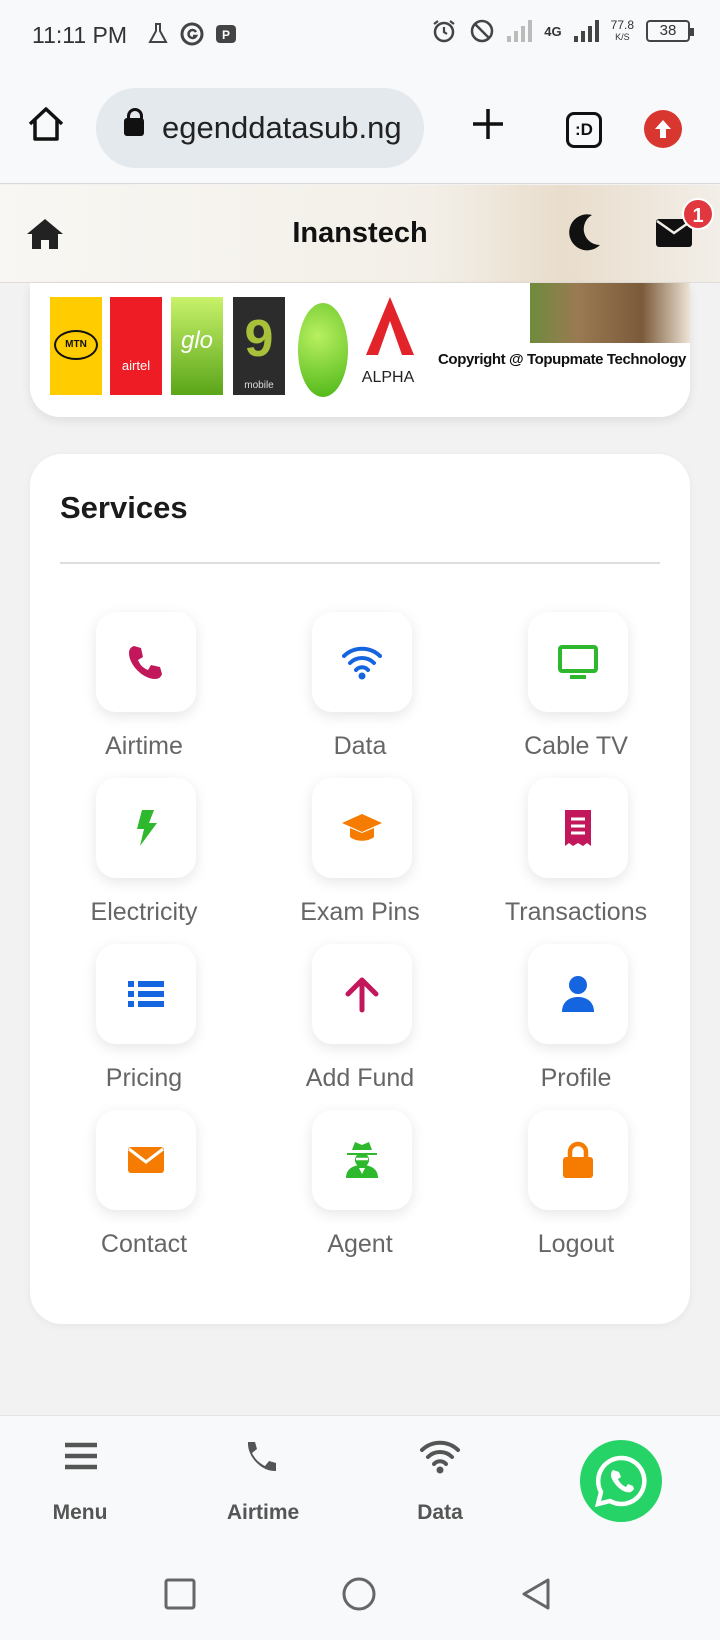  I want to click on svg-text: P, so click(226, 35).